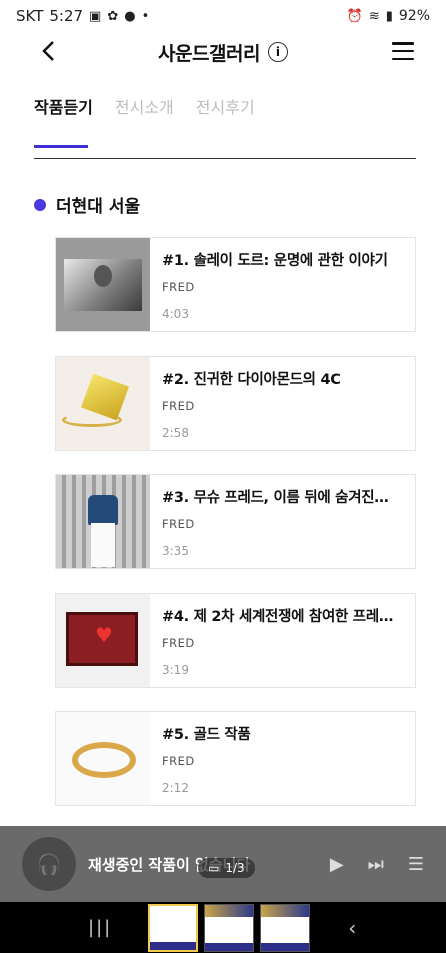 The image size is (446, 953). Describe the element at coordinates (113, 16) in the screenshot. I see `wind-icon: ✿` at that location.